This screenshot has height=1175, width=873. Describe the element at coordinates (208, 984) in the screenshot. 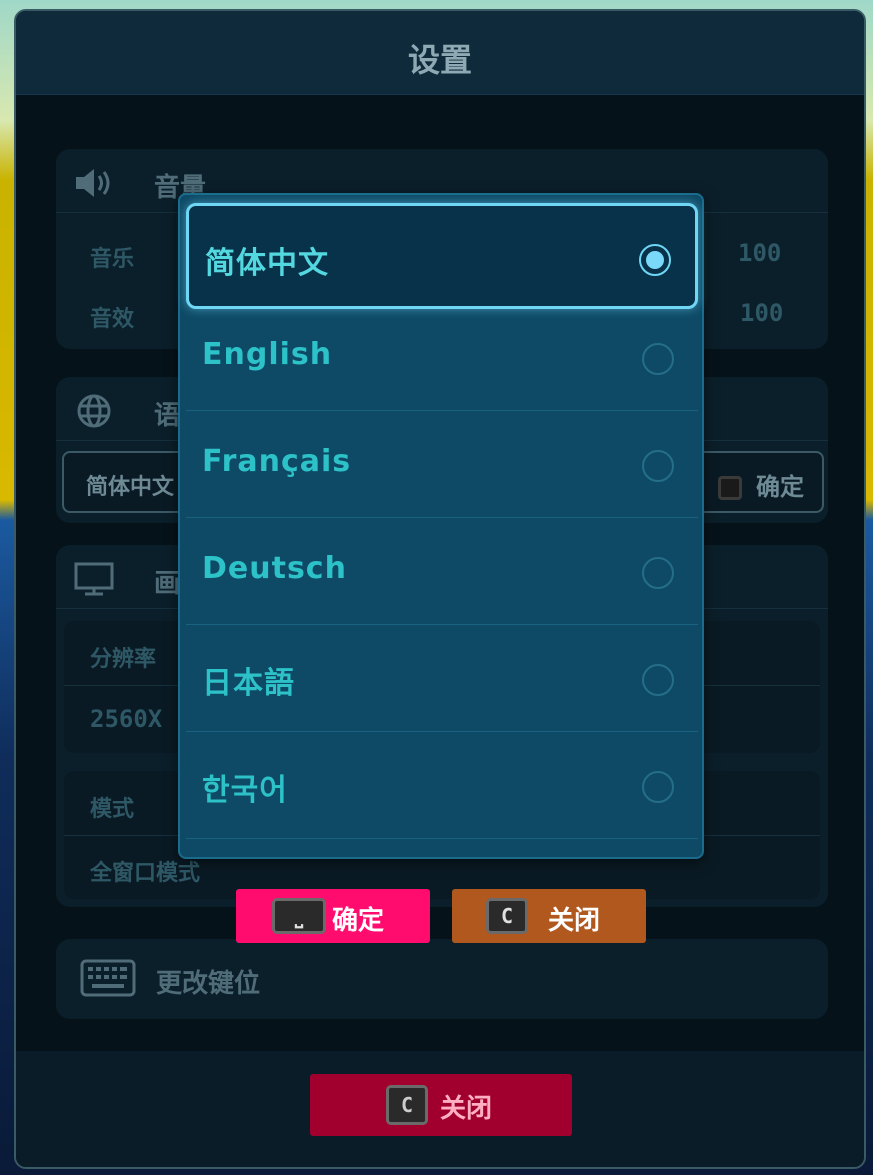

I see `keybind-label: 更改键位` at that location.